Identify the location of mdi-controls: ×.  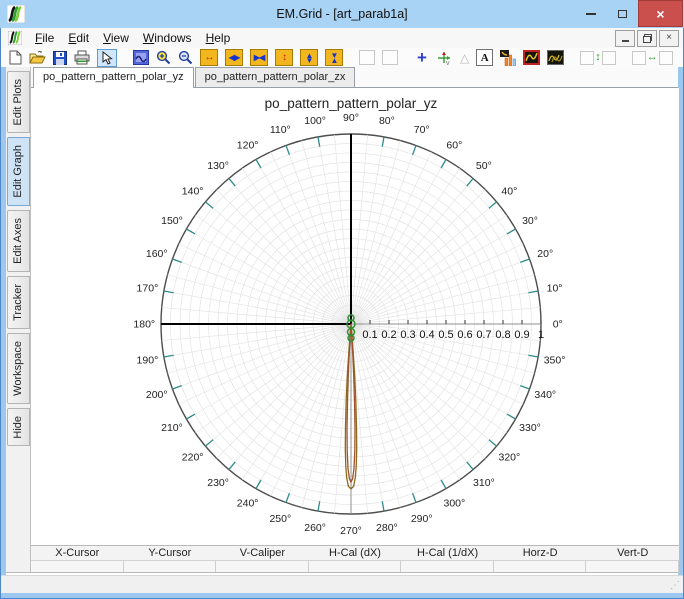
(649, 38).